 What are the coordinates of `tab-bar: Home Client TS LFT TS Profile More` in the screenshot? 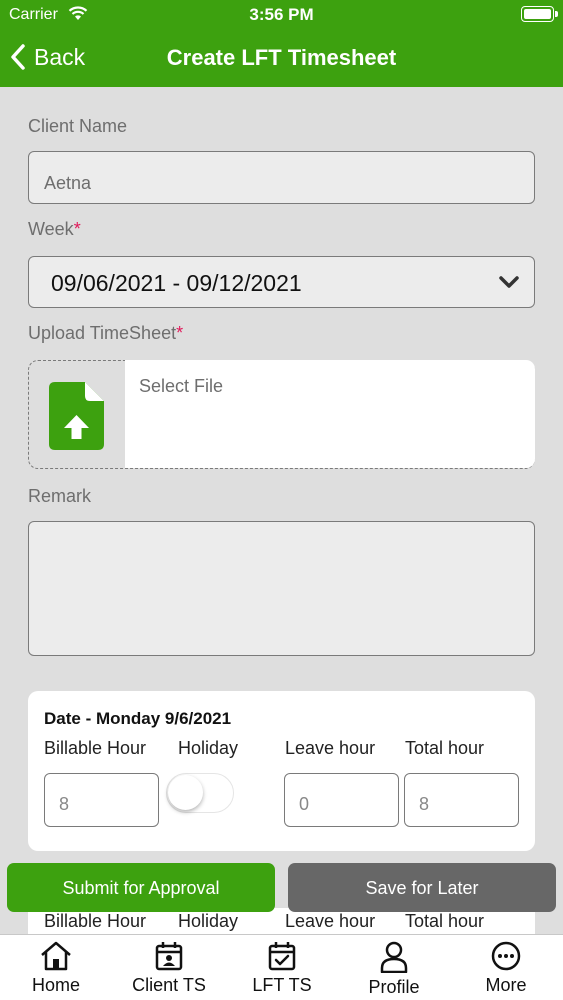 It's located at (281, 967).